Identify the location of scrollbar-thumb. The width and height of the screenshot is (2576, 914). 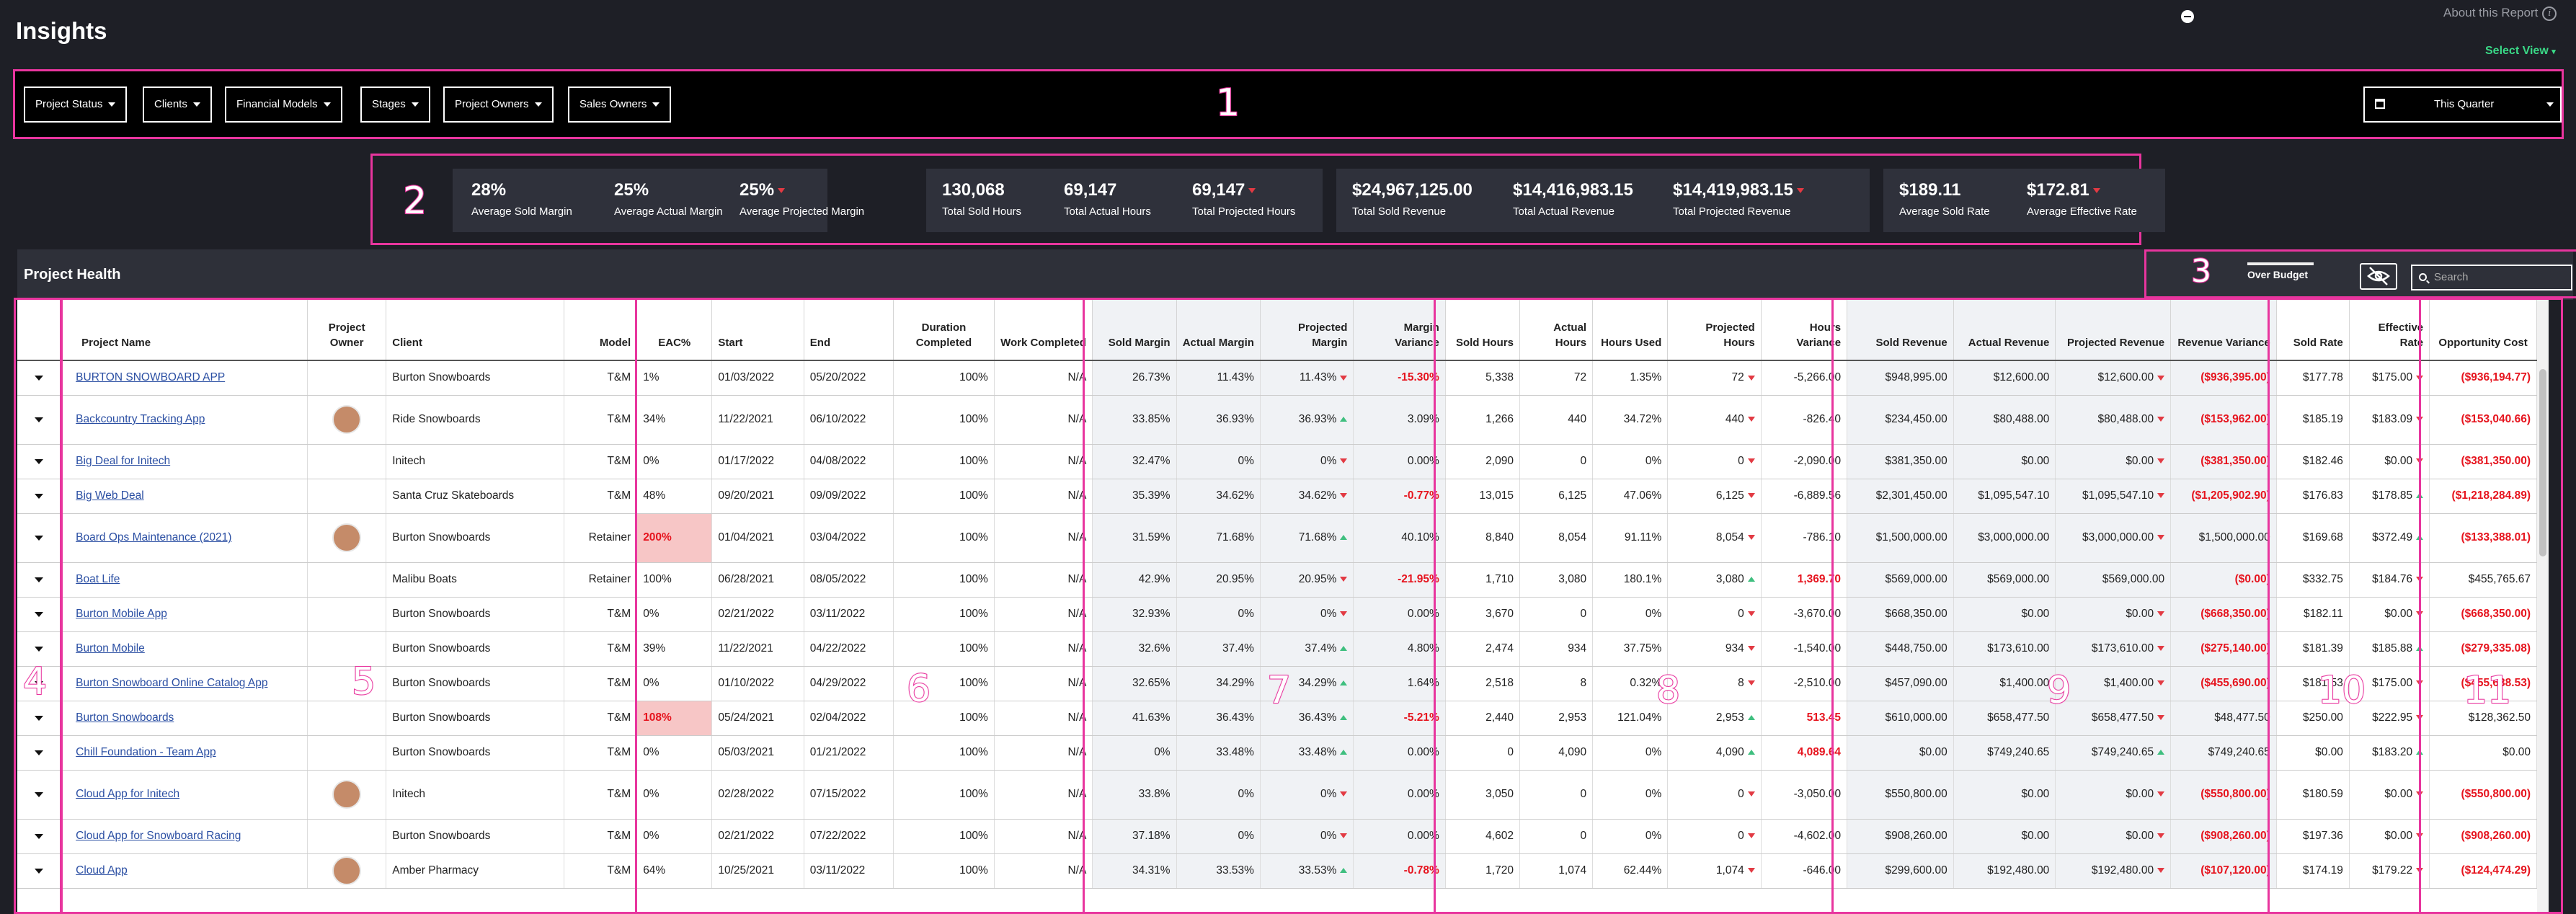
(2542, 462).